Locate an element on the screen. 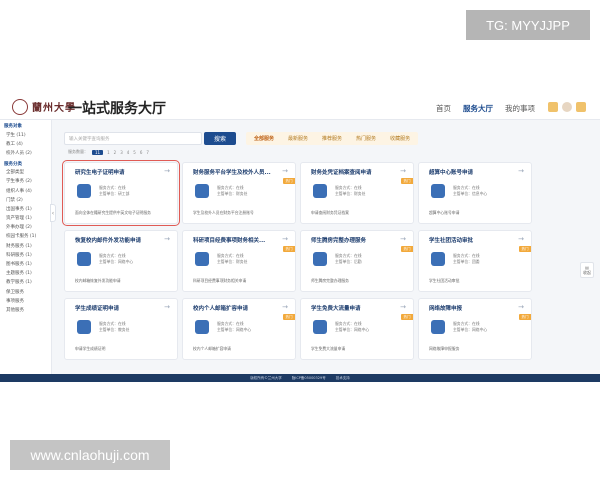 This screenshot has height=480, width=600. flask-icon is located at coordinates (438, 191).